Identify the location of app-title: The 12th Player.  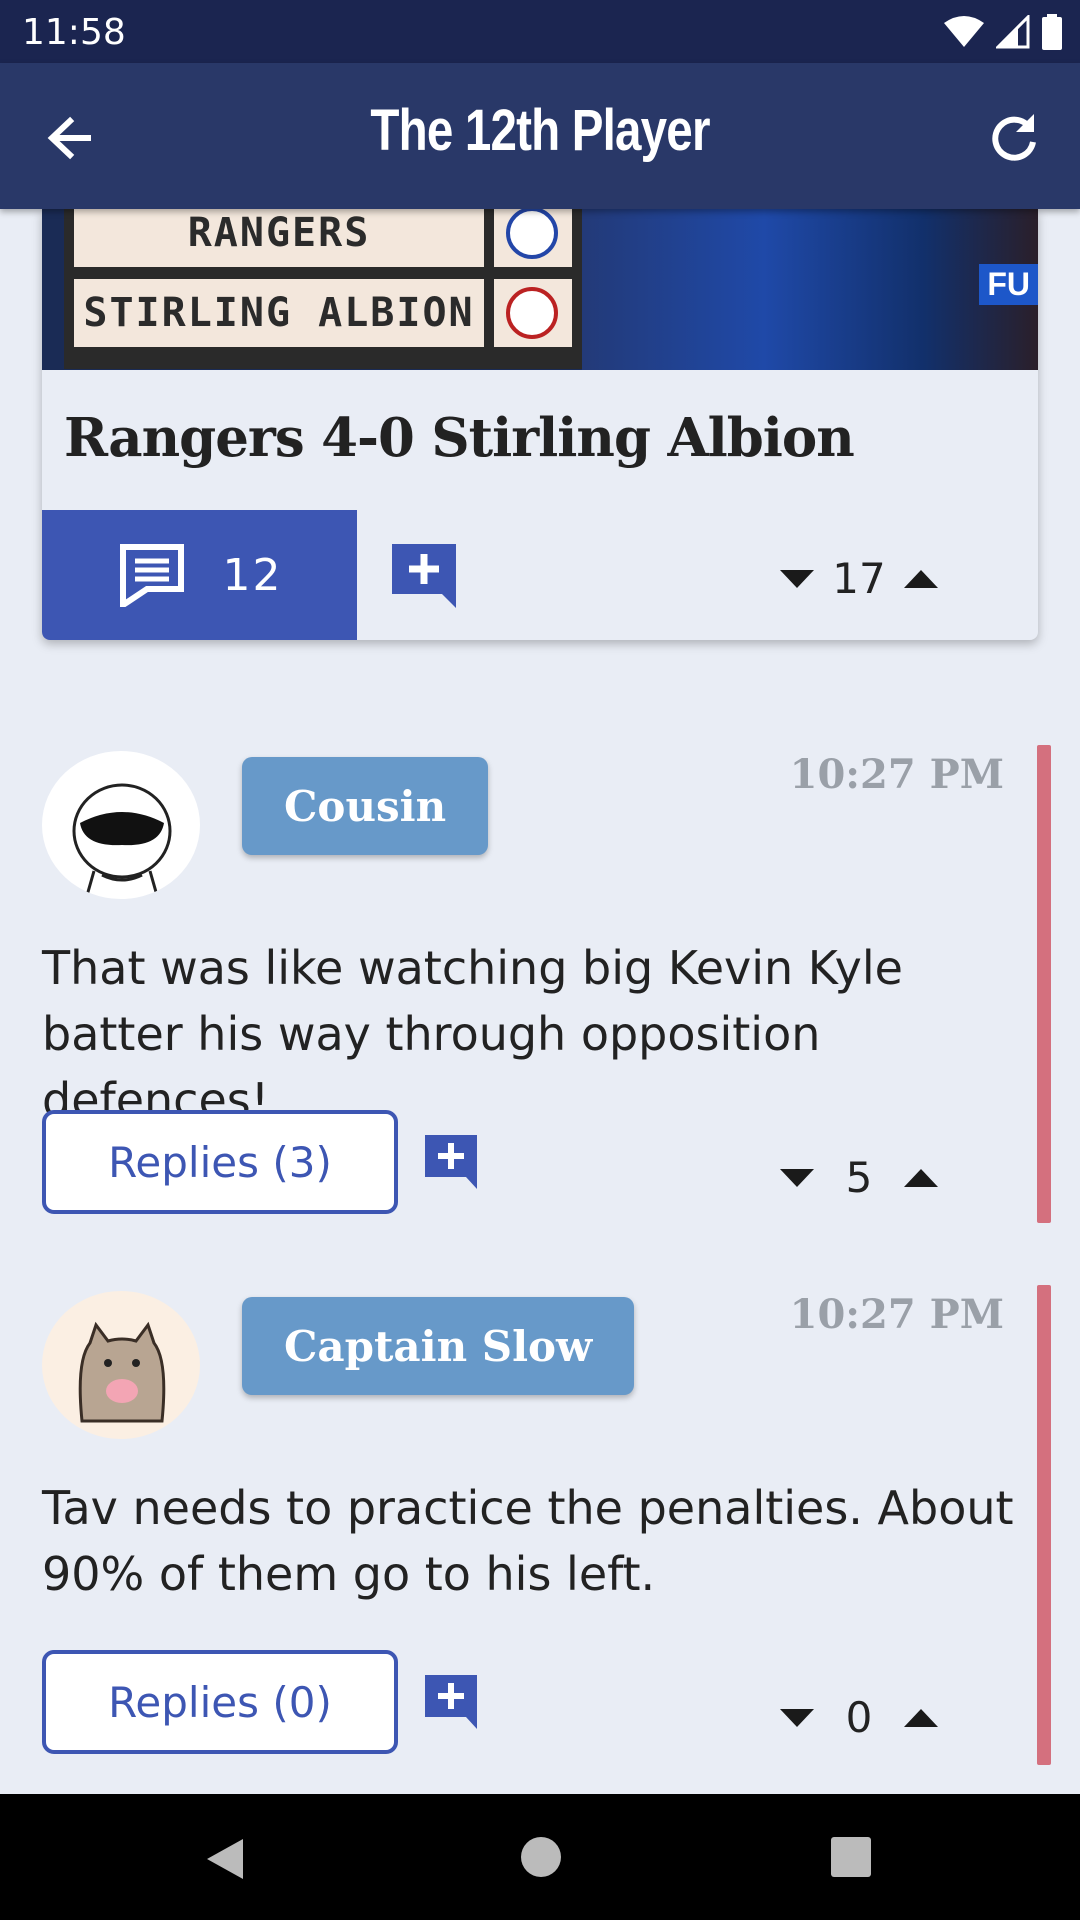
(540, 130).